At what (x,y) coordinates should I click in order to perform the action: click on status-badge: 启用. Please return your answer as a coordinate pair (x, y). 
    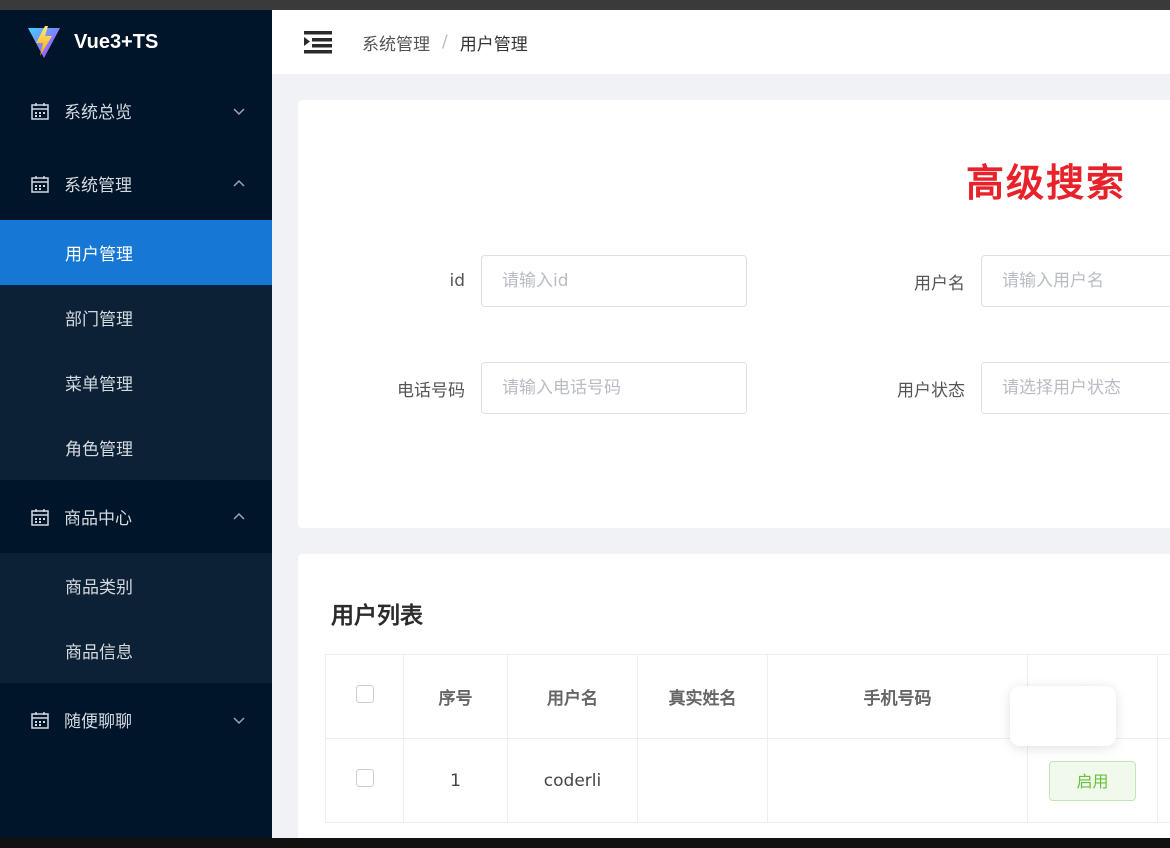
    Looking at the image, I should click on (1092, 780).